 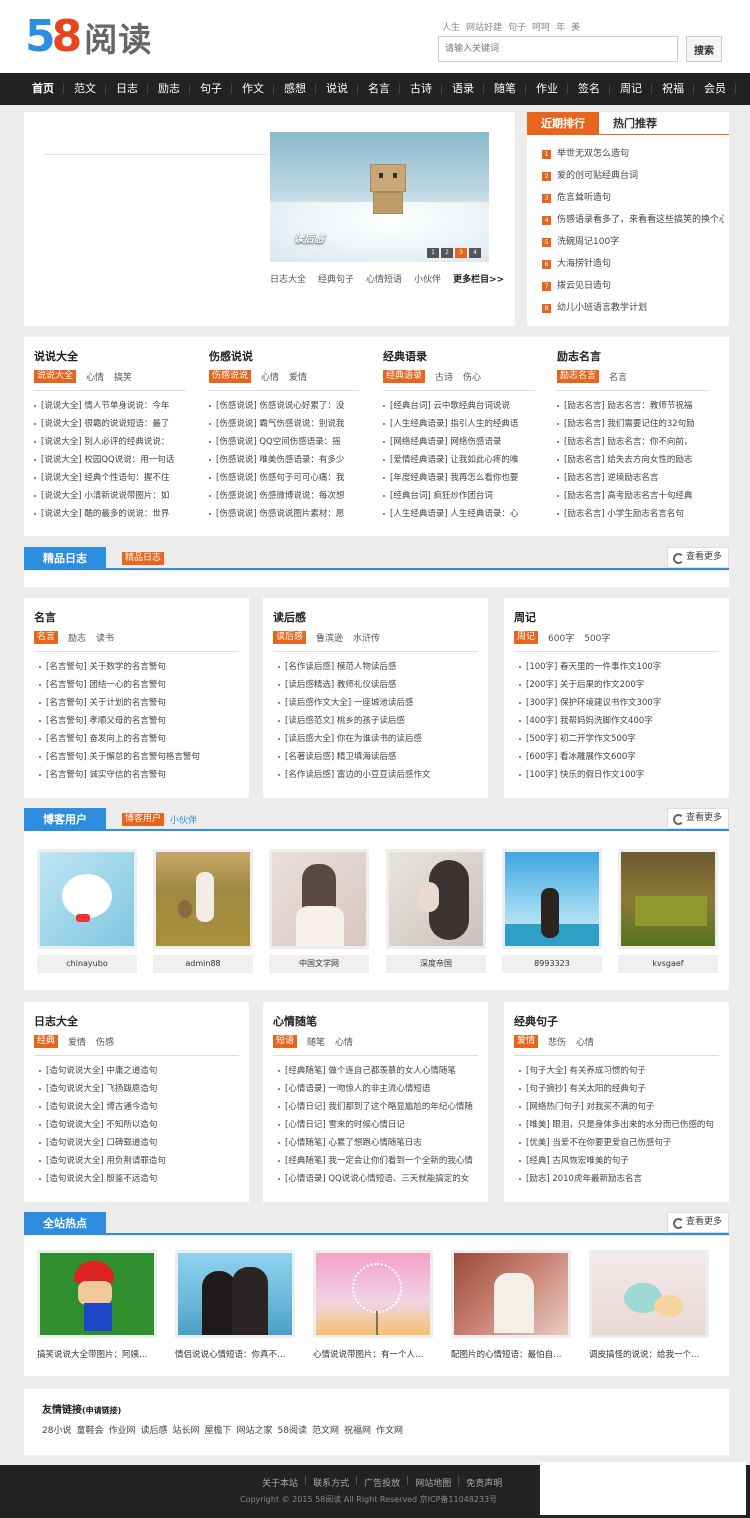 I want to click on list-item: [名作读后感] 模范人物读后感, so click(x=378, y=667).